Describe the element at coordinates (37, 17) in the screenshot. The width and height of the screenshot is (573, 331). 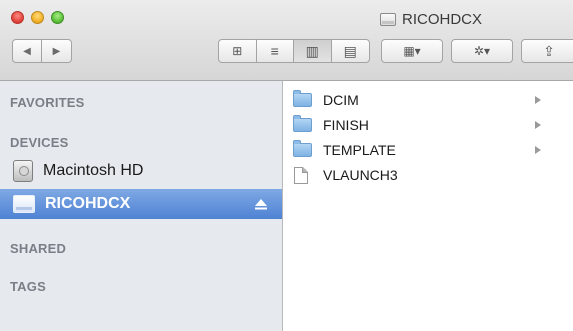
I see `minimize-window-button` at that location.